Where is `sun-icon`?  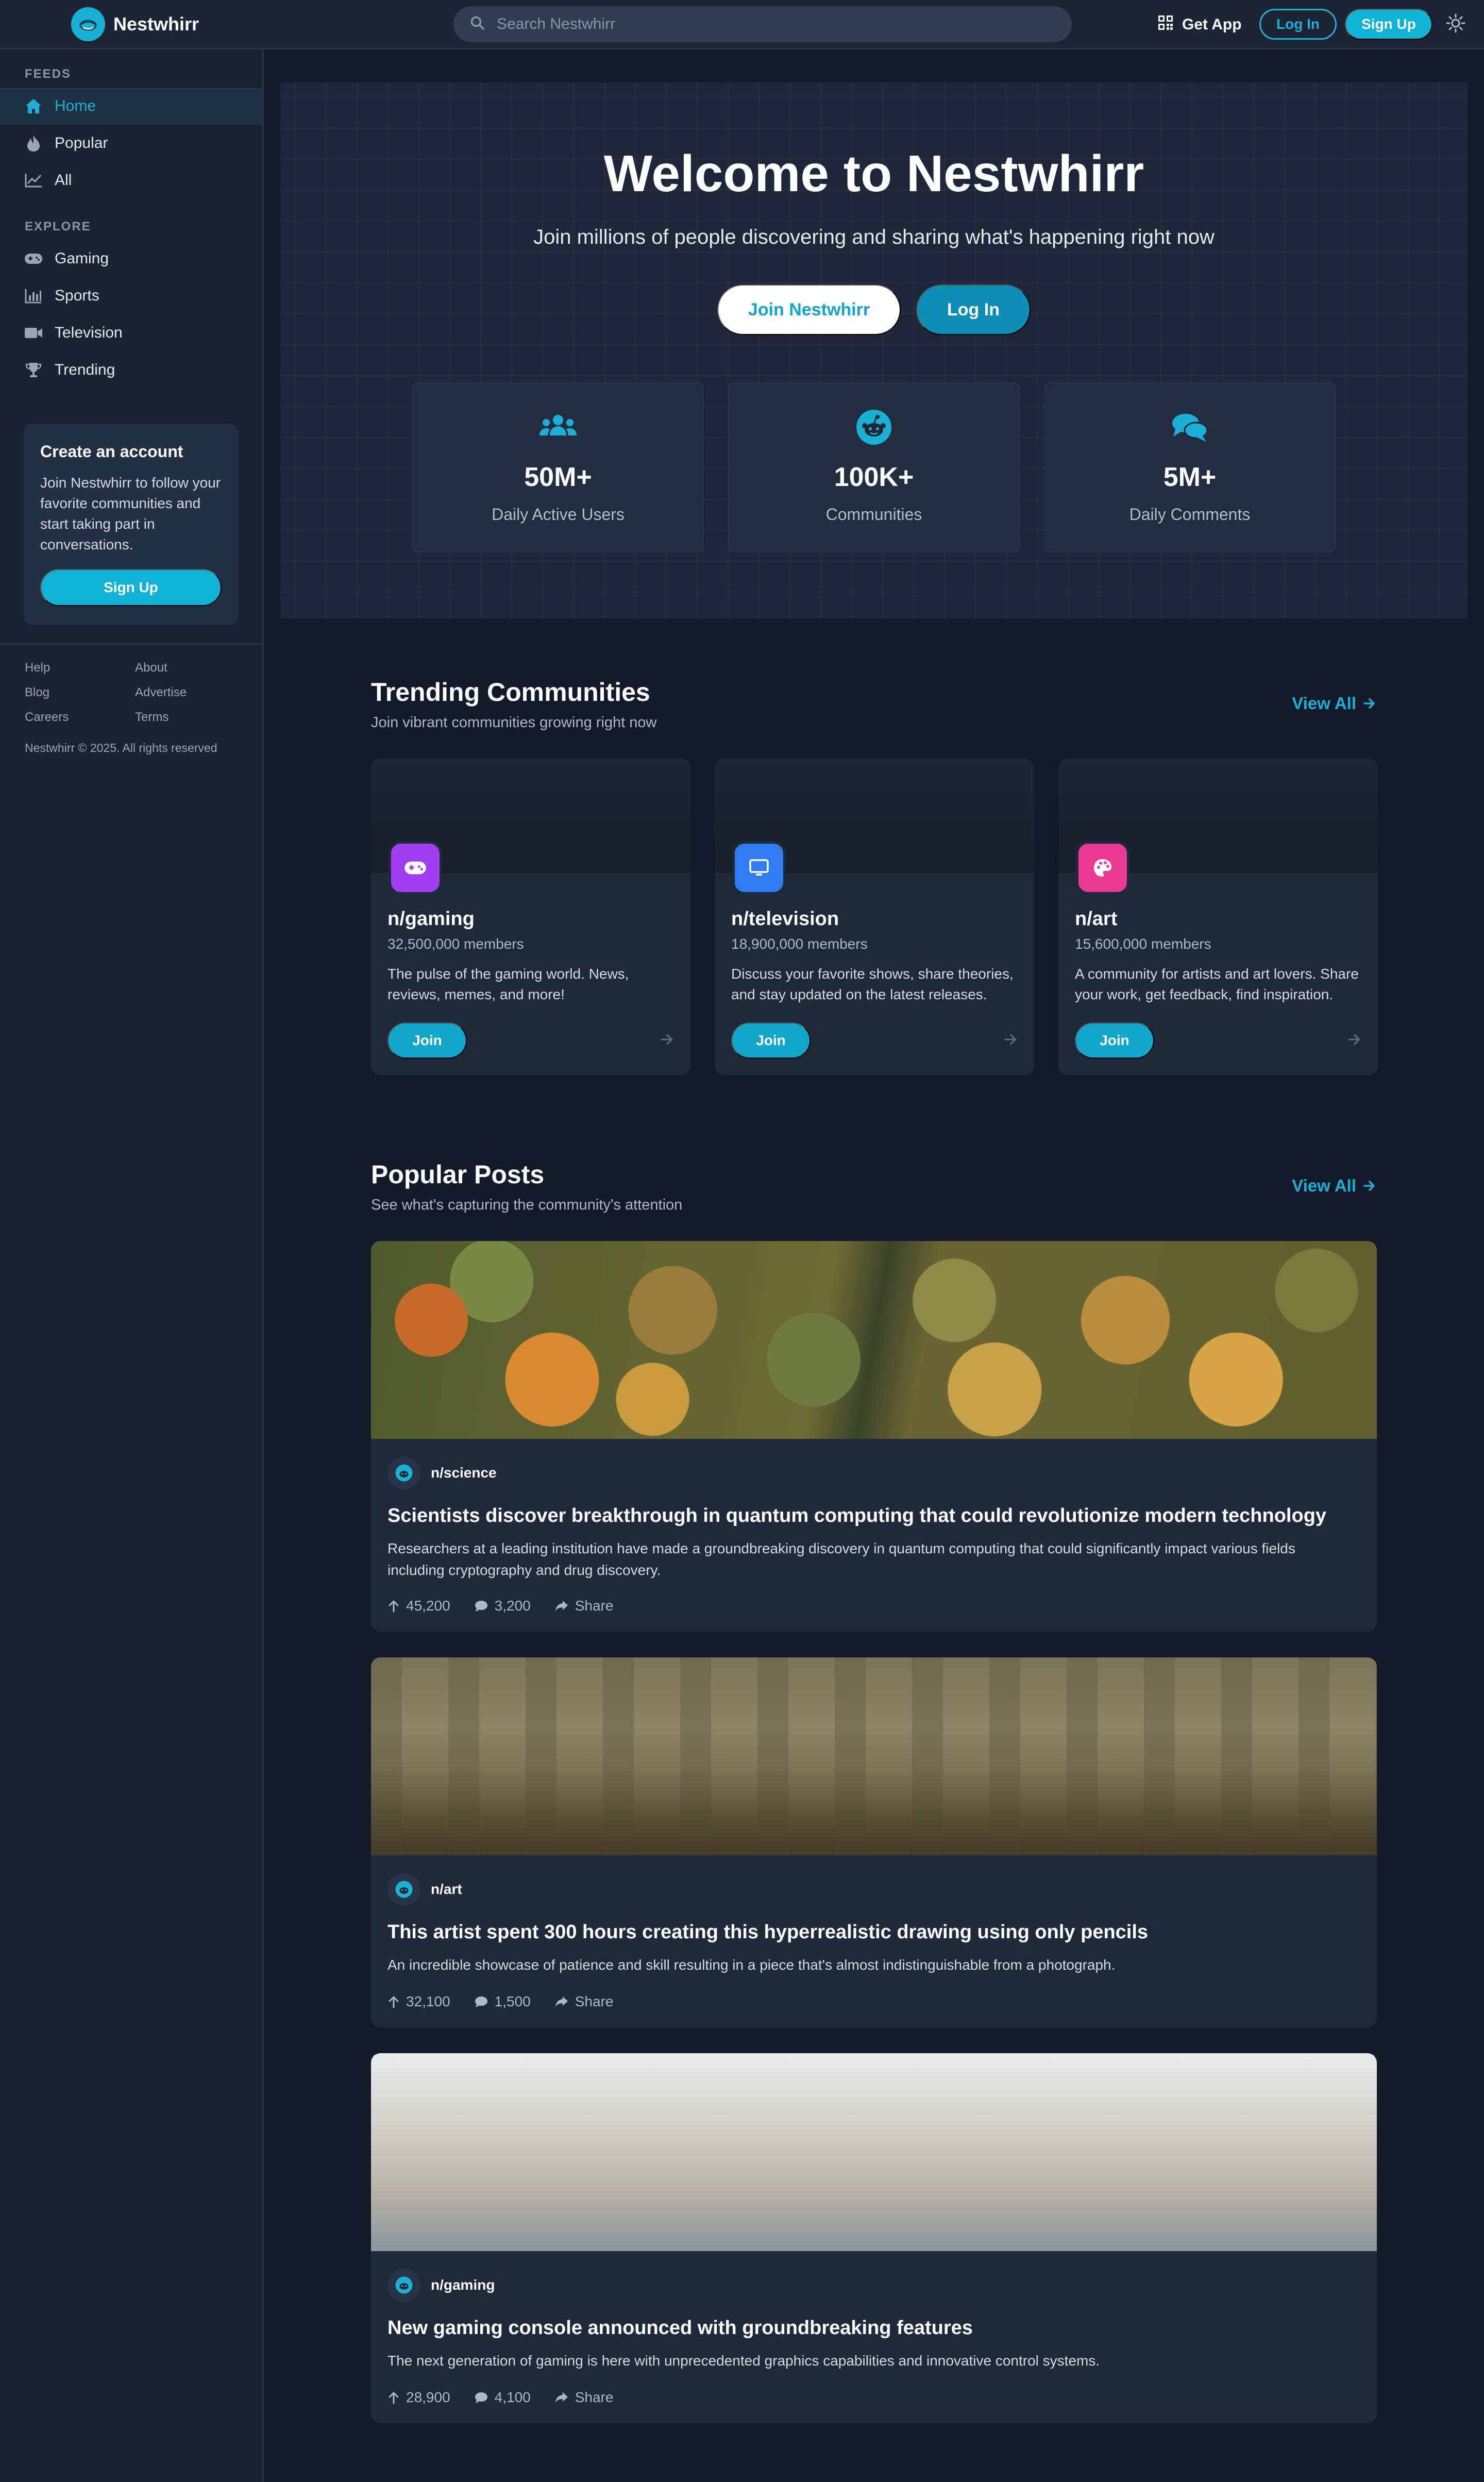
sun-icon is located at coordinates (1455, 24).